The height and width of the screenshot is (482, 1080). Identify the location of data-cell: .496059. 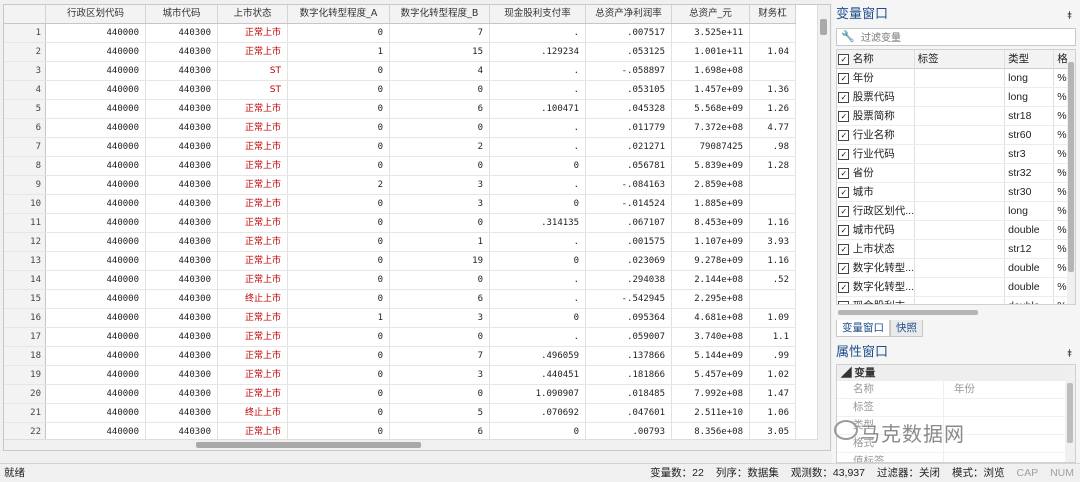
(538, 356).